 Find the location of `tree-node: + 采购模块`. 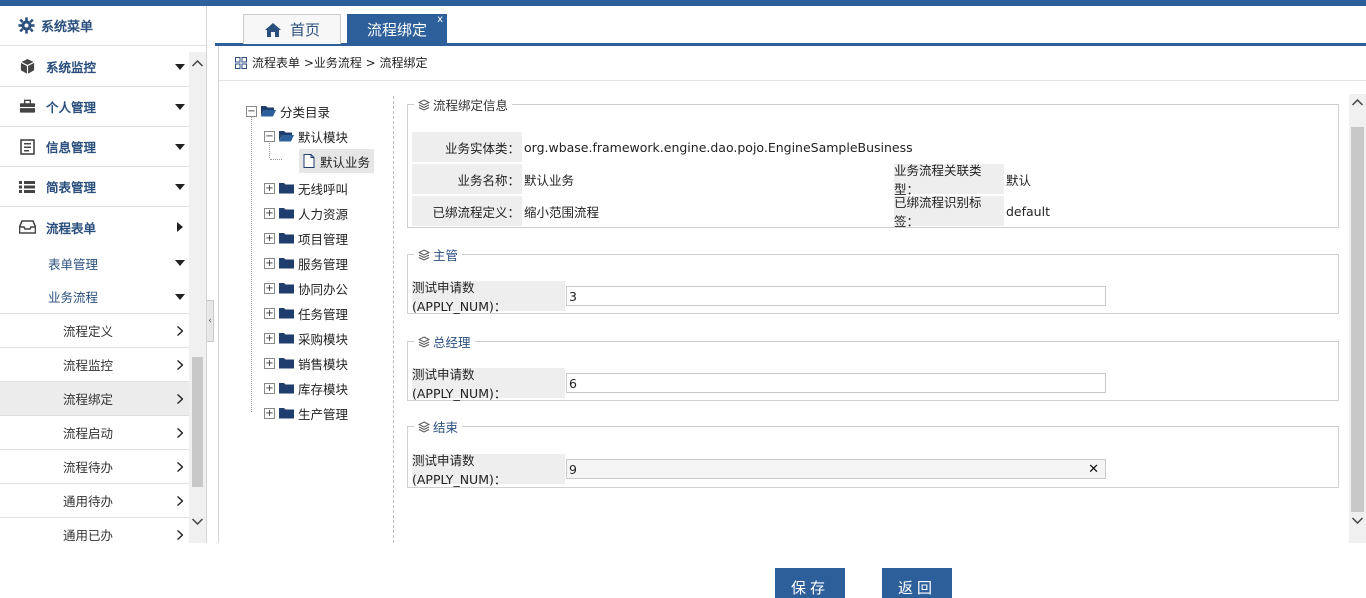

tree-node: + 采购模块 is located at coordinates (306, 338).